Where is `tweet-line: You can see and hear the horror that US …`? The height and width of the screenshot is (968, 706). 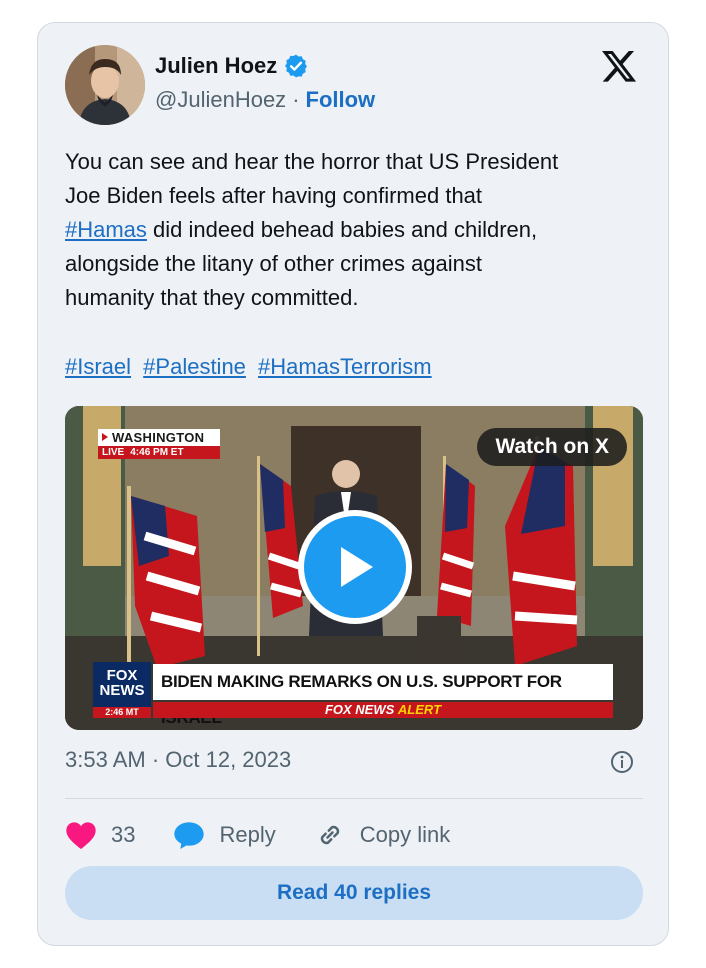 tweet-line: You can see and hear the horror that US … is located at coordinates (312, 161).